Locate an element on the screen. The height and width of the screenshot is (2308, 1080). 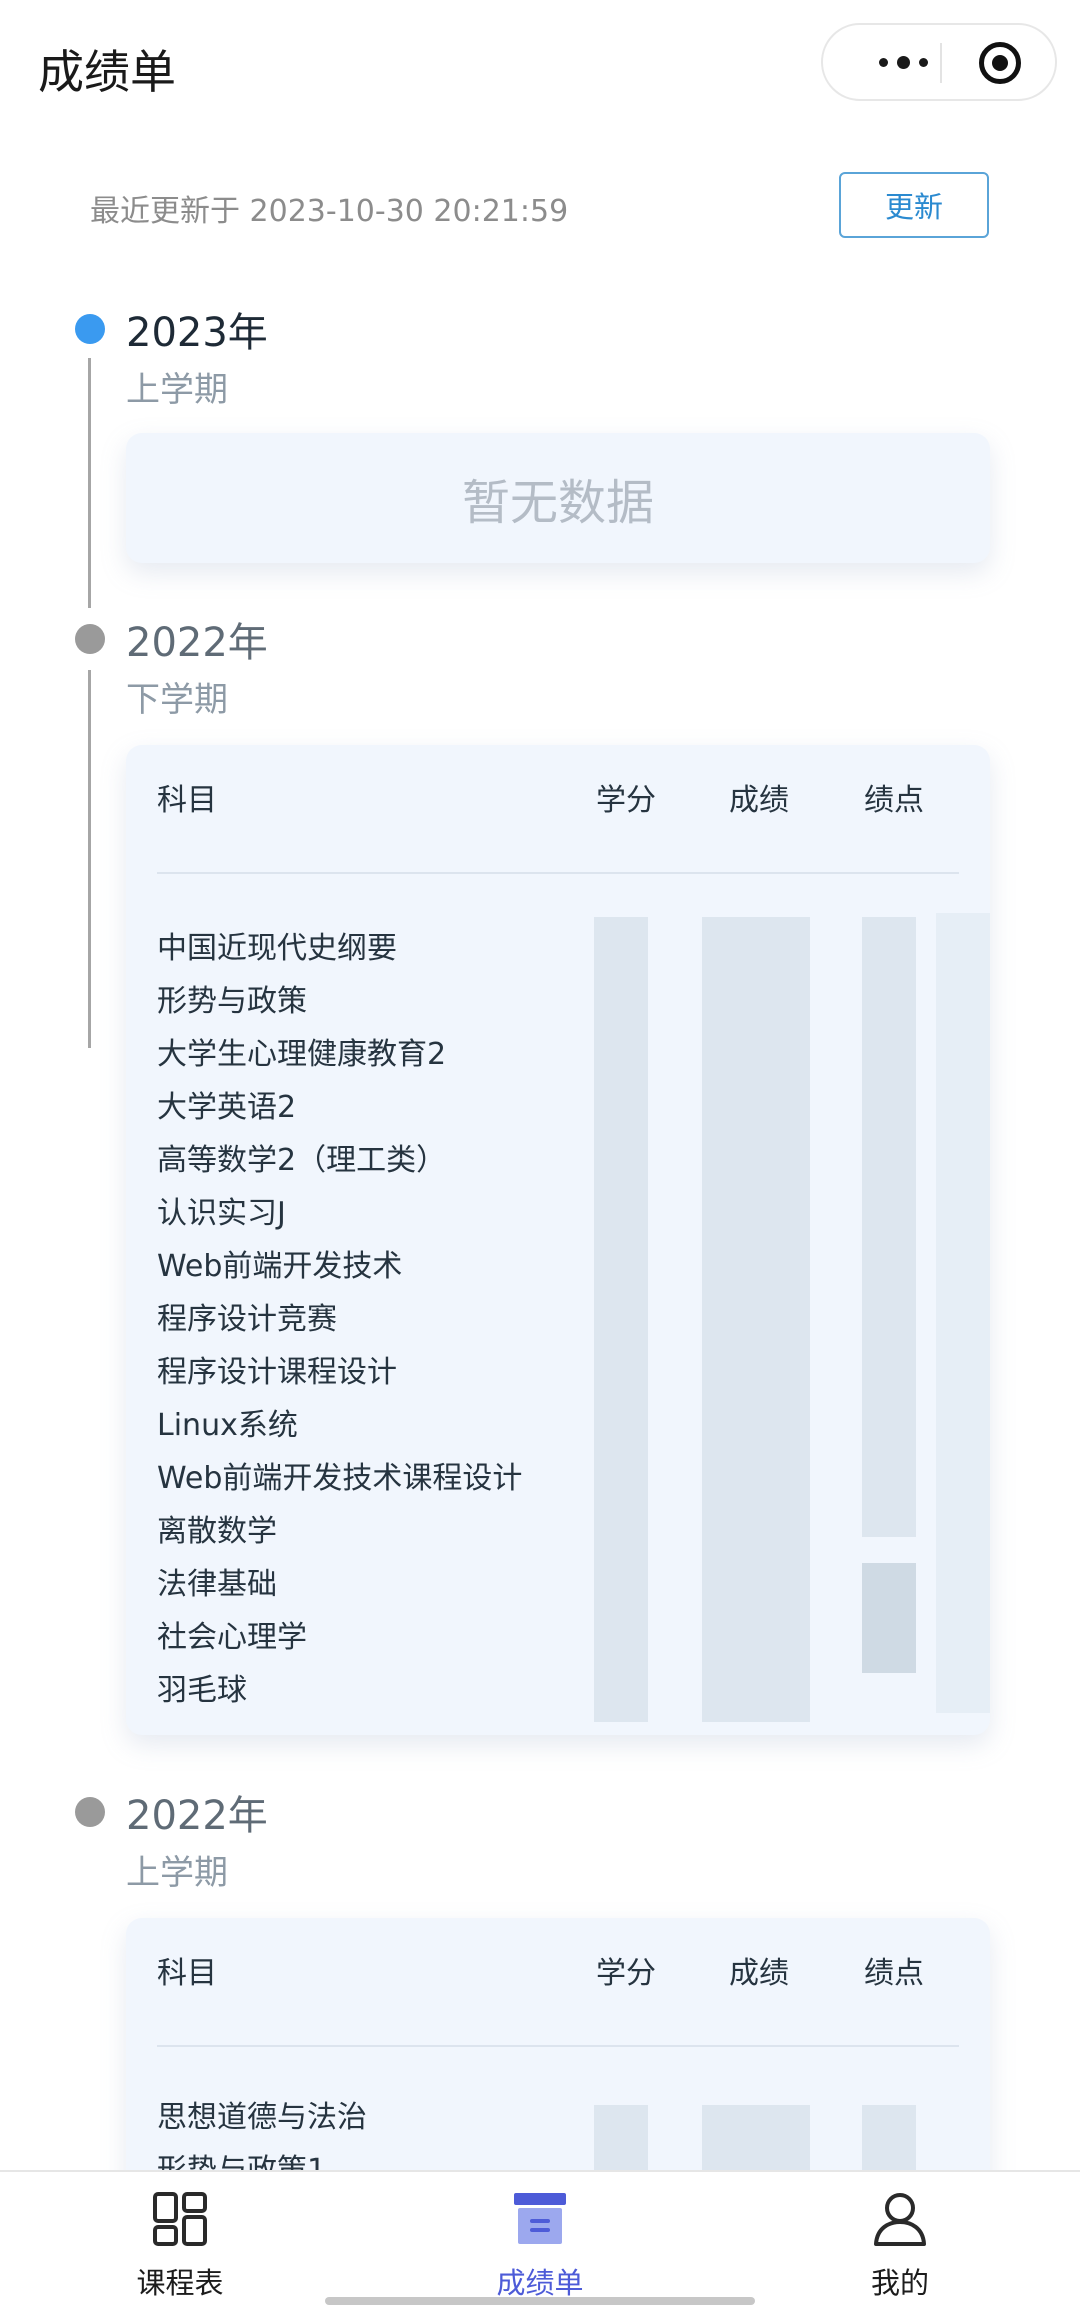
home-indicator is located at coordinates (540, 2301).